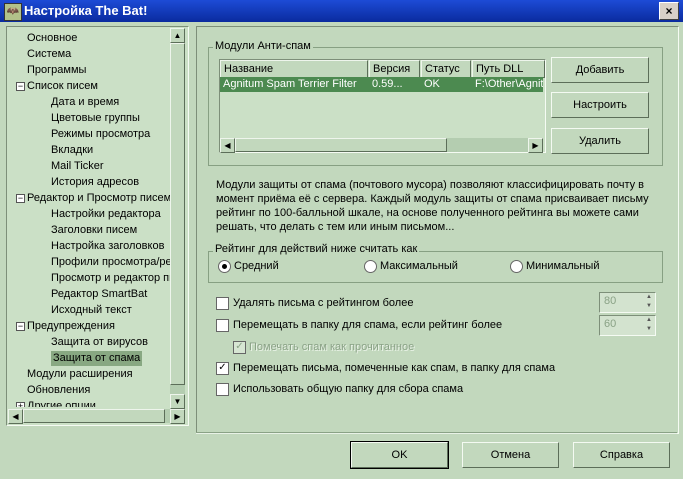 This screenshot has width=683, height=479. I want to click on tree-item: Другие опции, so click(61, 403).